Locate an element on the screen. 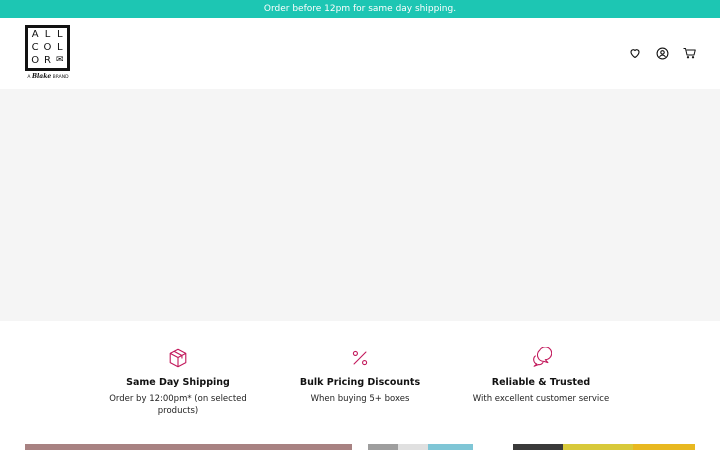 Image resolution: width=720 pixels, height=450 pixels. user-icon is located at coordinates (662, 53).